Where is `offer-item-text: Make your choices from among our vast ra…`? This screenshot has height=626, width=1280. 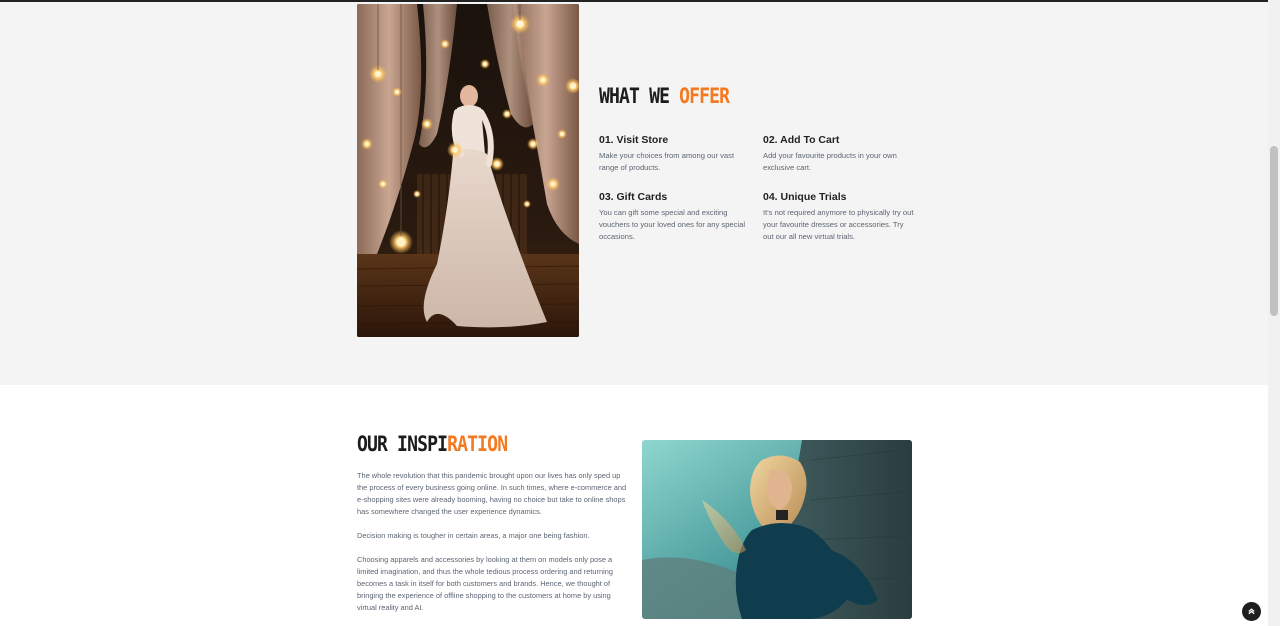 offer-item-text: Make your choices from among our vast ra… is located at coordinates (667, 161).